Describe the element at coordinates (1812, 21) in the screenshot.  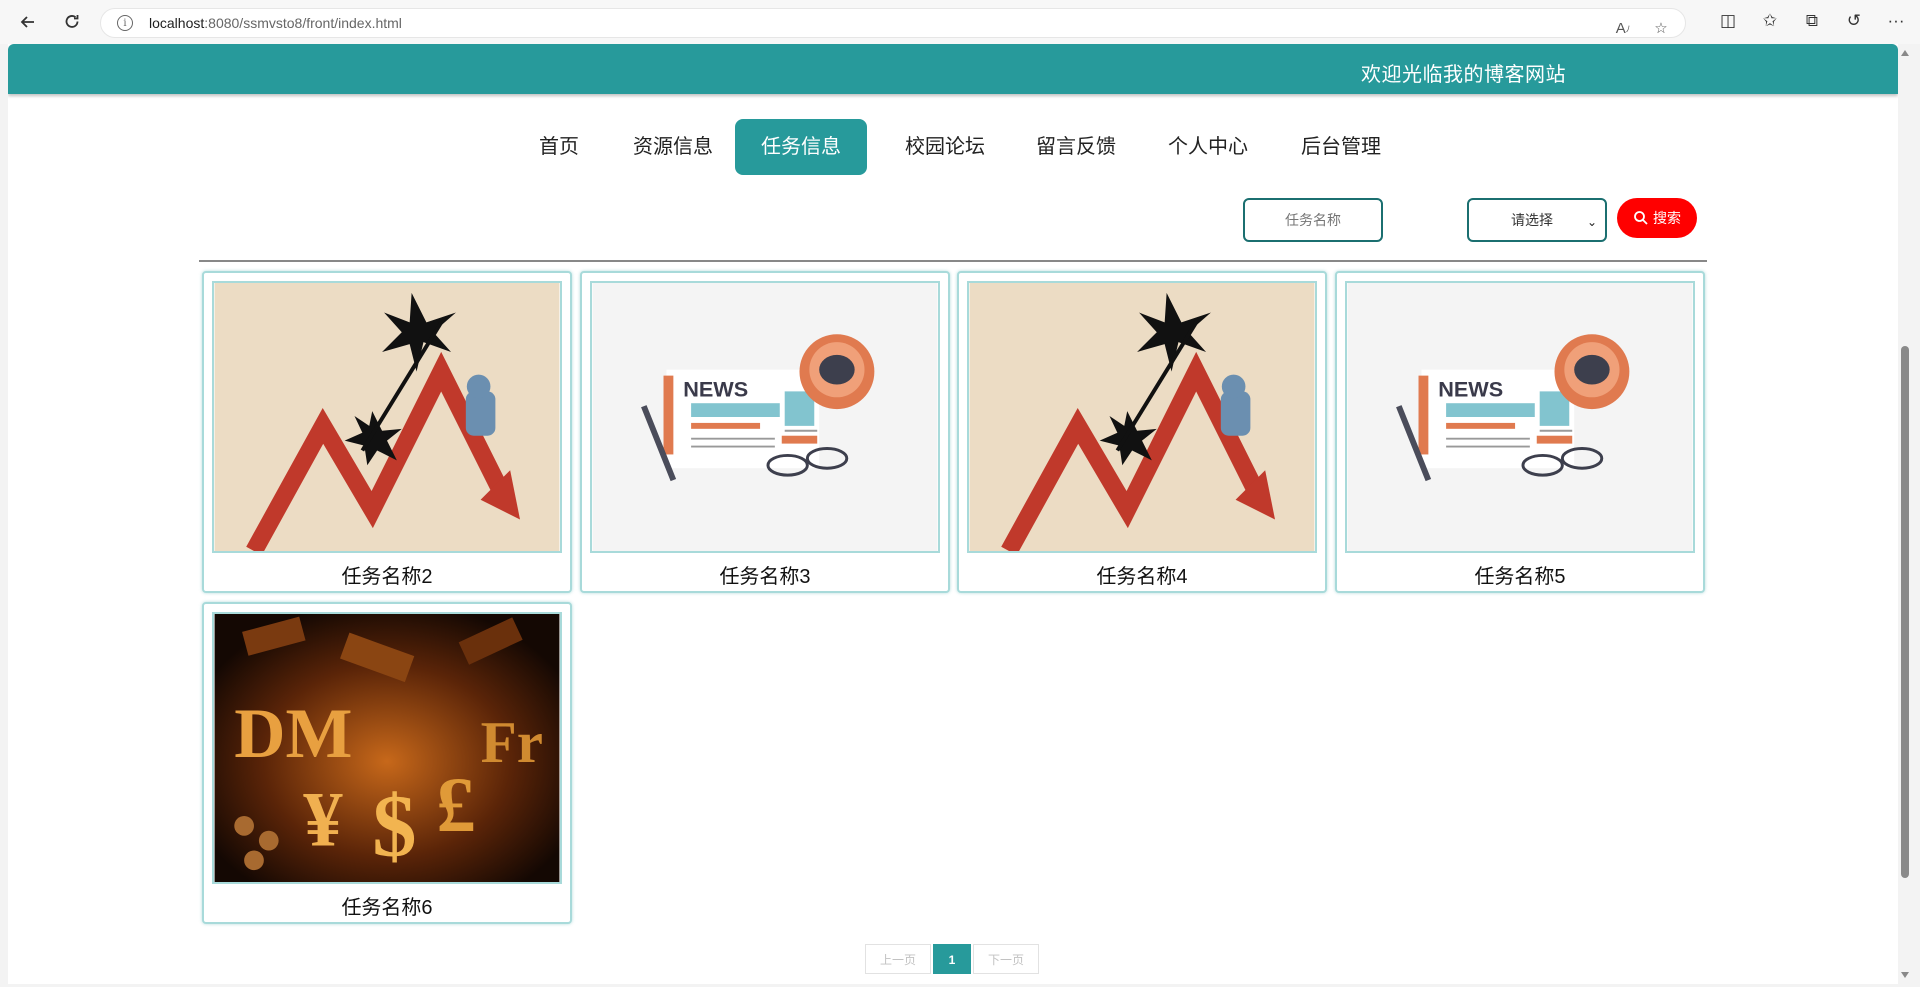
I see `collections-icon: ⧉` at that location.